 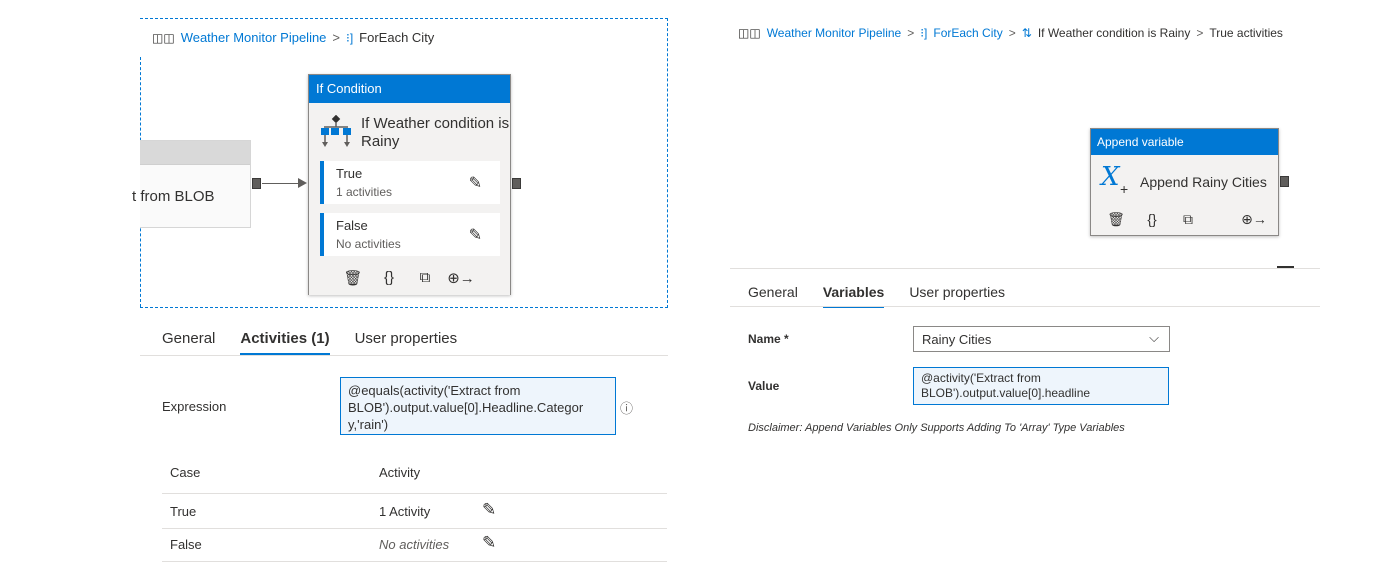 I want to click on case-false: False No activities ✎, so click(x=410, y=234).